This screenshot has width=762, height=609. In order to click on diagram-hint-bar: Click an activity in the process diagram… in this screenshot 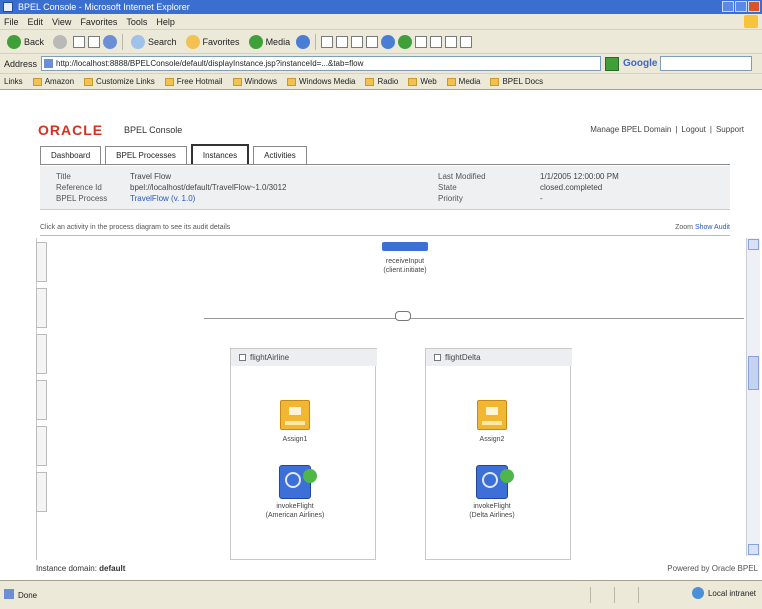, I will do `click(385, 230)`.